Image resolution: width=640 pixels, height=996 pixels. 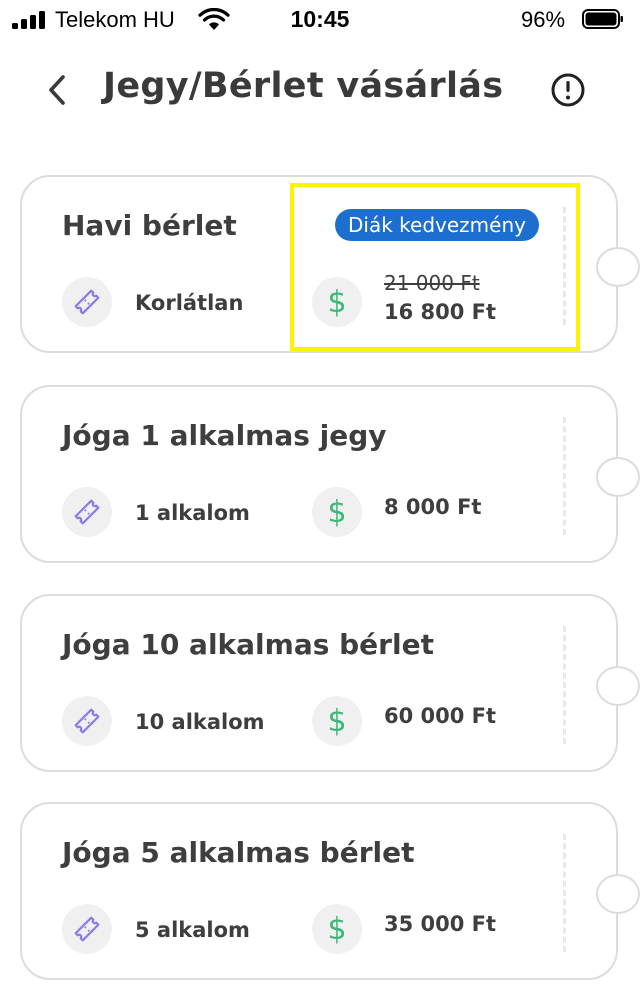 What do you see at coordinates (192, 930) in the screenshot?
I see `quantity-label: 5 alkalom` at bounding box center [192, 930].